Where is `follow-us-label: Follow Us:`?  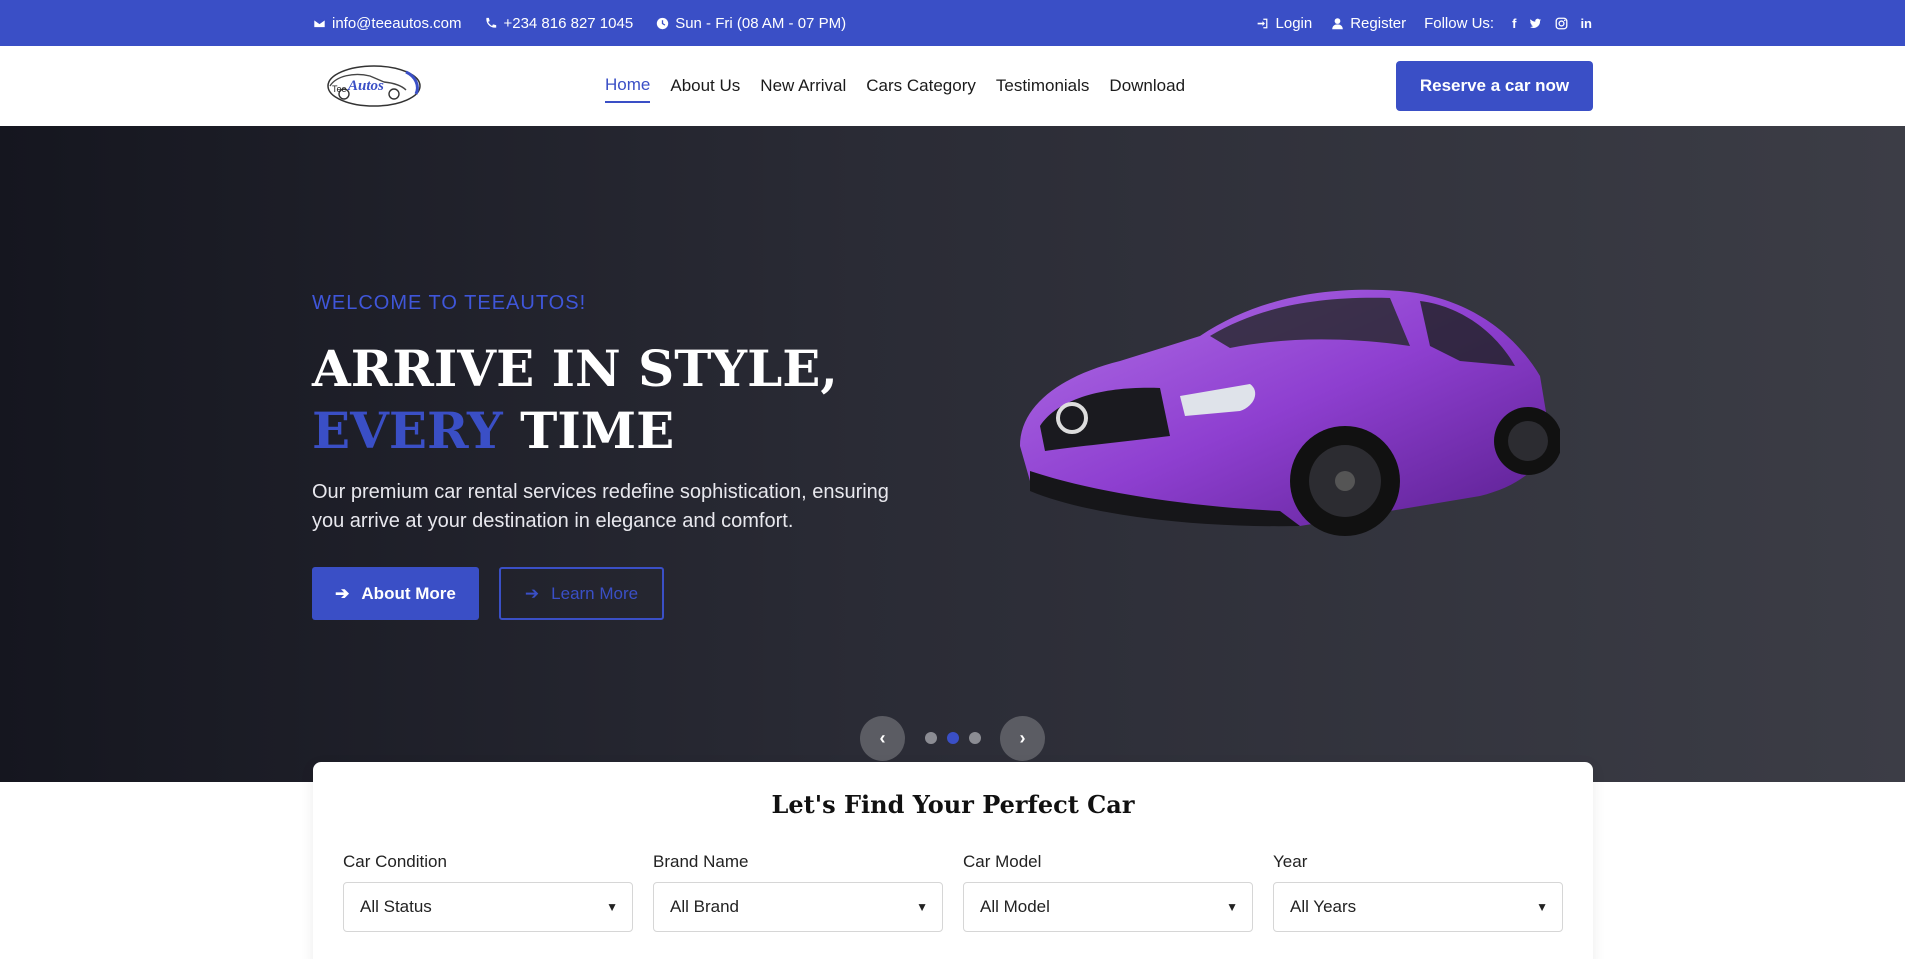 follow-us-label: Follow Us: is located at coordinates (1459, 23).